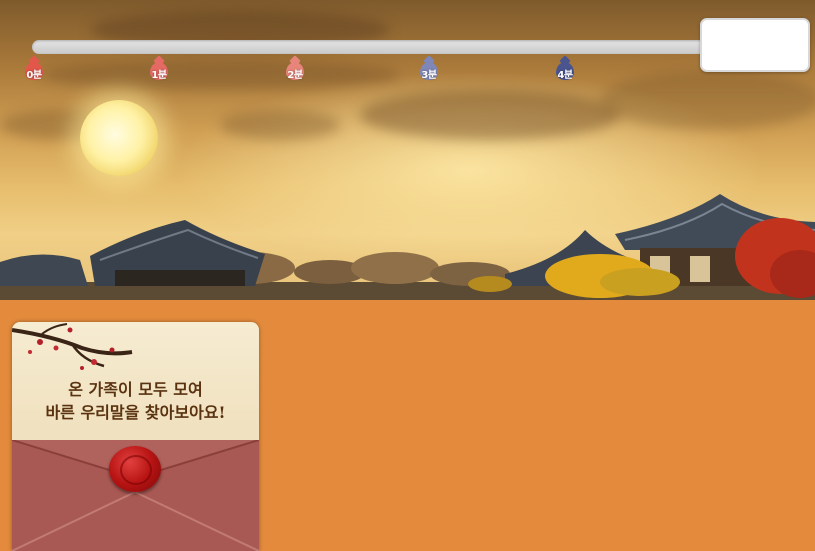  Describe the element at coordinates (135, 389) in the screenshot. I see `invitation-line-1: 온 가족이 모두 모여` at that location.